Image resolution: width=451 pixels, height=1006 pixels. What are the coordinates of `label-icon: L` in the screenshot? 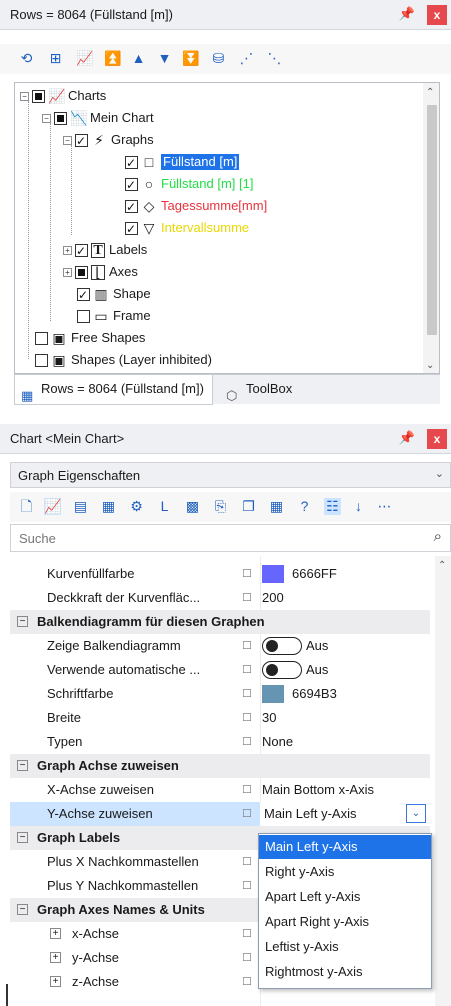 It's located at (164, 506).